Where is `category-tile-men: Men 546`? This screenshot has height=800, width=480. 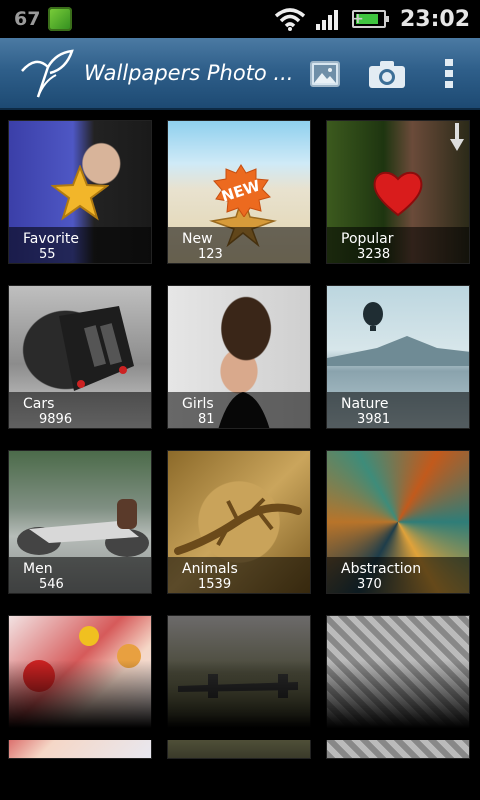
category-tile-men: Men 546 is located at coordinates (80, 522).